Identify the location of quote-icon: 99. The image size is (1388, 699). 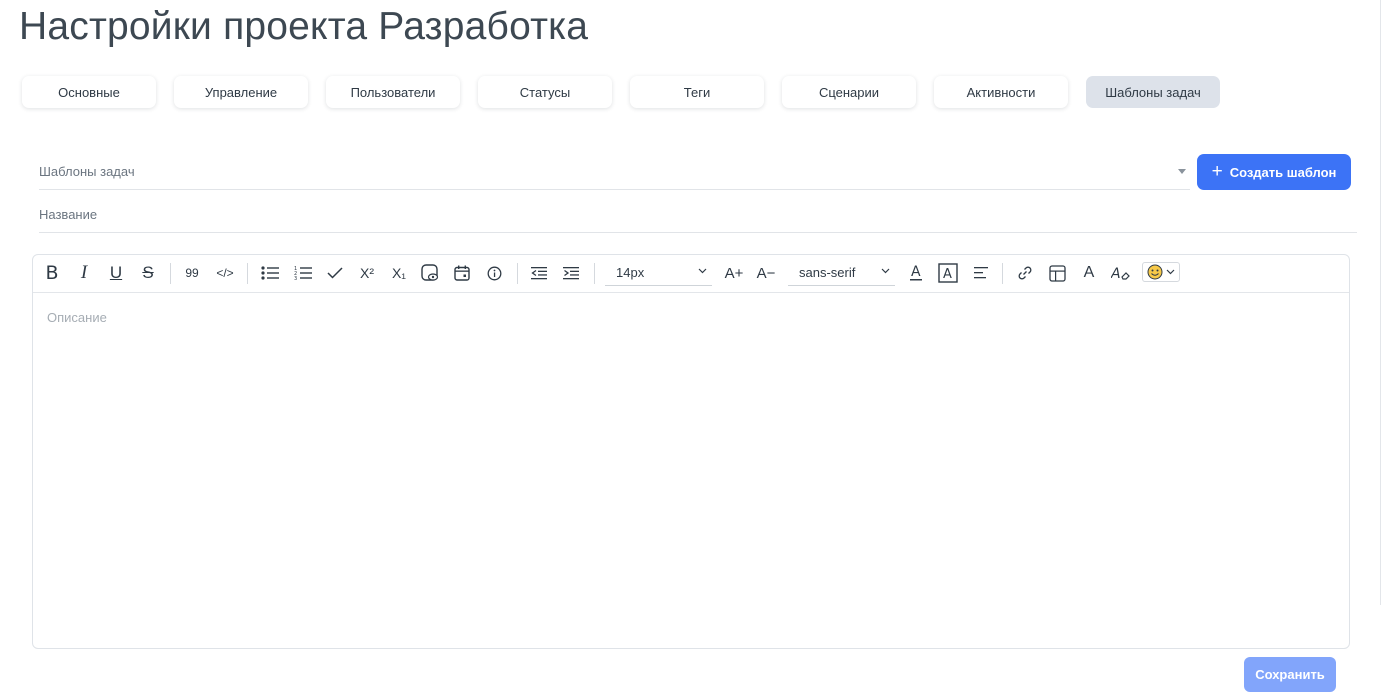
(192, 273).